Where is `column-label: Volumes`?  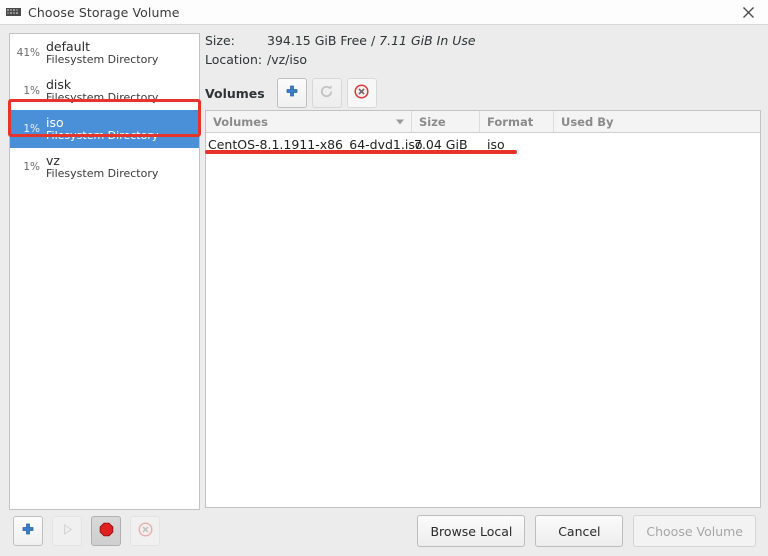
column-label: Volumes is located at coordinates (240, 121).